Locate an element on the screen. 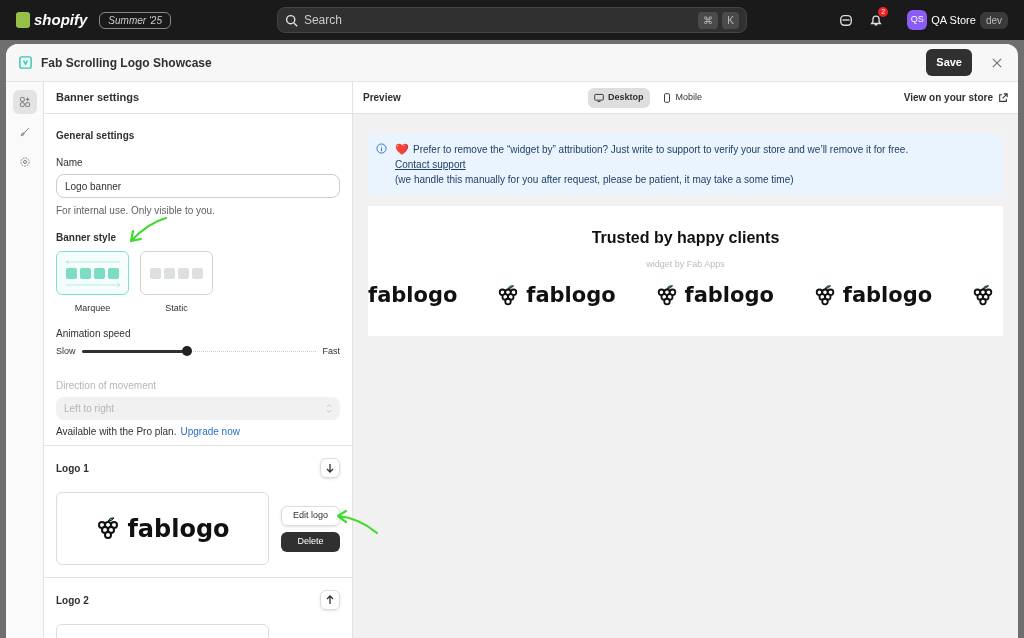  save-button: Save is located at coordinates (949, 62).